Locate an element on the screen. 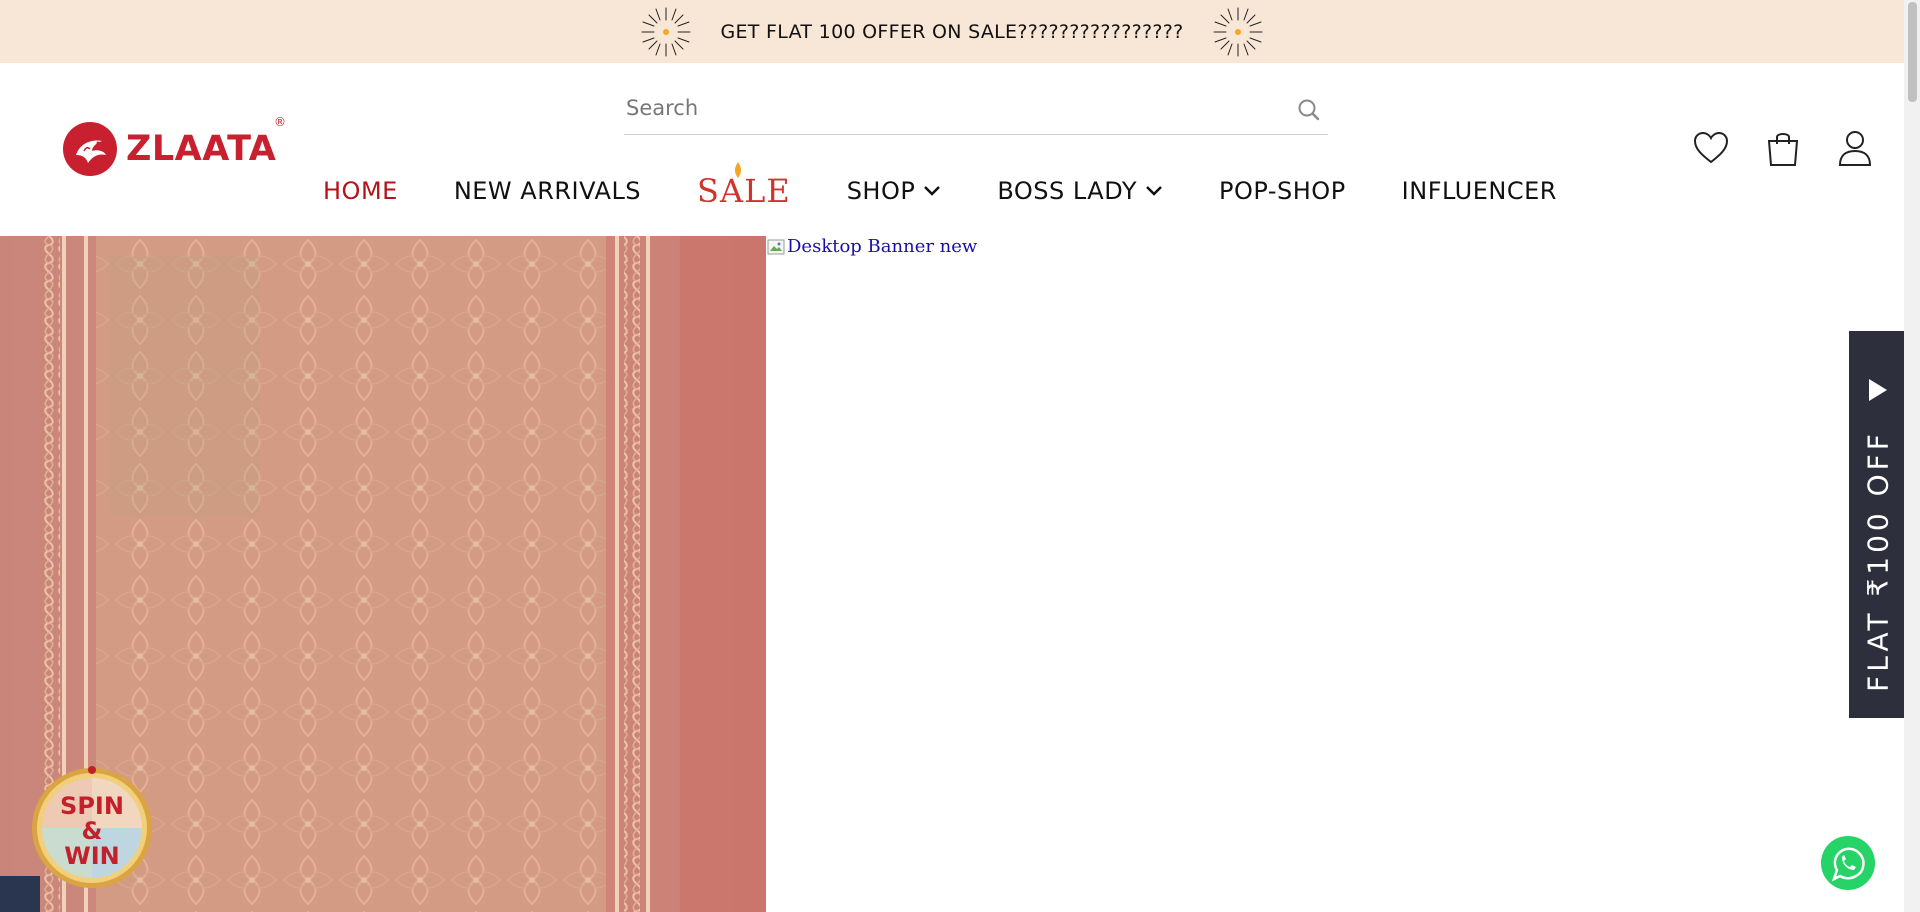 Image resolution: width=1920 pixels, height=912 pixels. nav-new-arrivals: NEW ARRIVALS is located at coordinates (547, 191).